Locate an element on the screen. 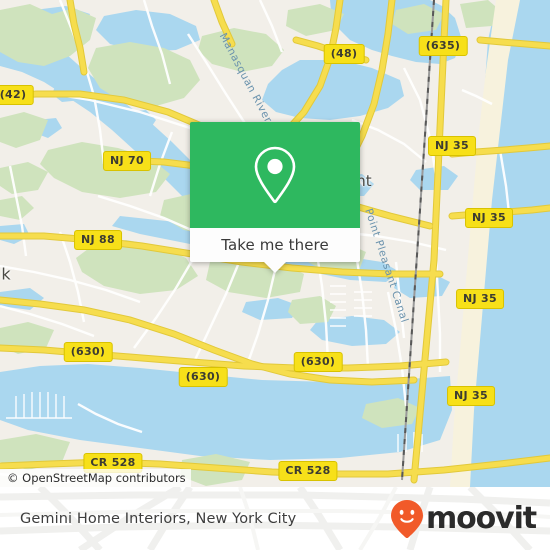  location-callout-card: Take me there is located at coordinates (275, 197).